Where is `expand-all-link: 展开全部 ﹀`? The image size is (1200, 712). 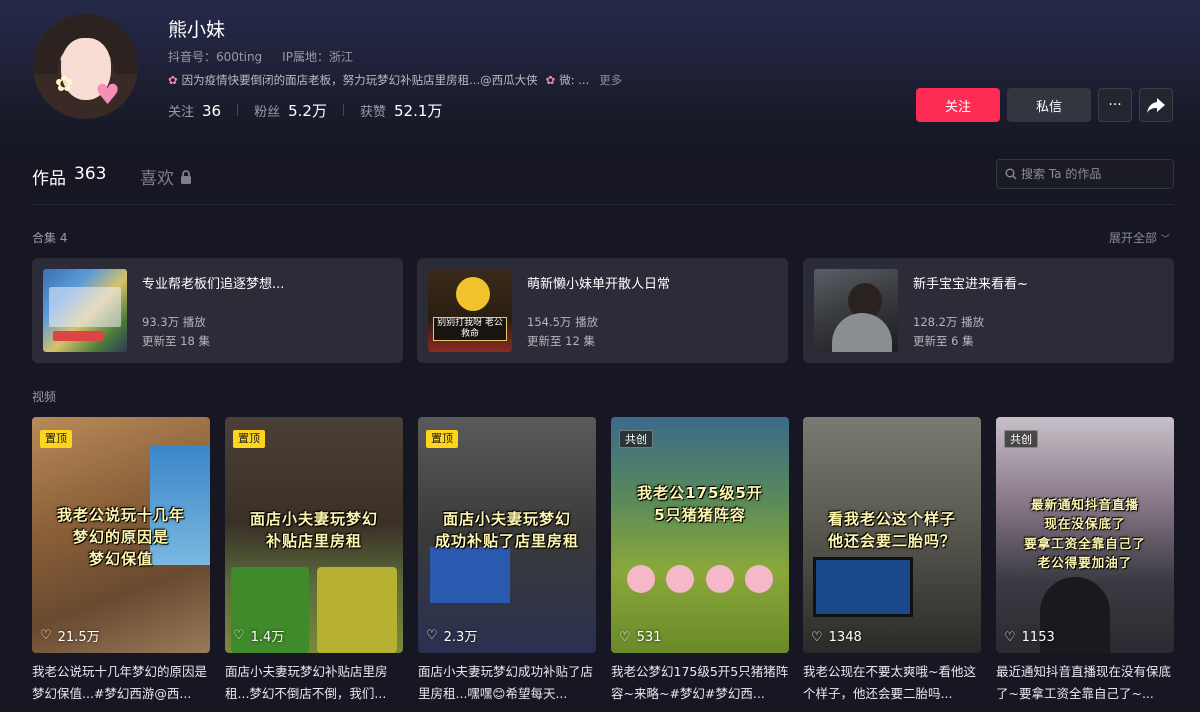
expand-all-link: 展开全部 ﹀ is located at coordinates (1139, 237).